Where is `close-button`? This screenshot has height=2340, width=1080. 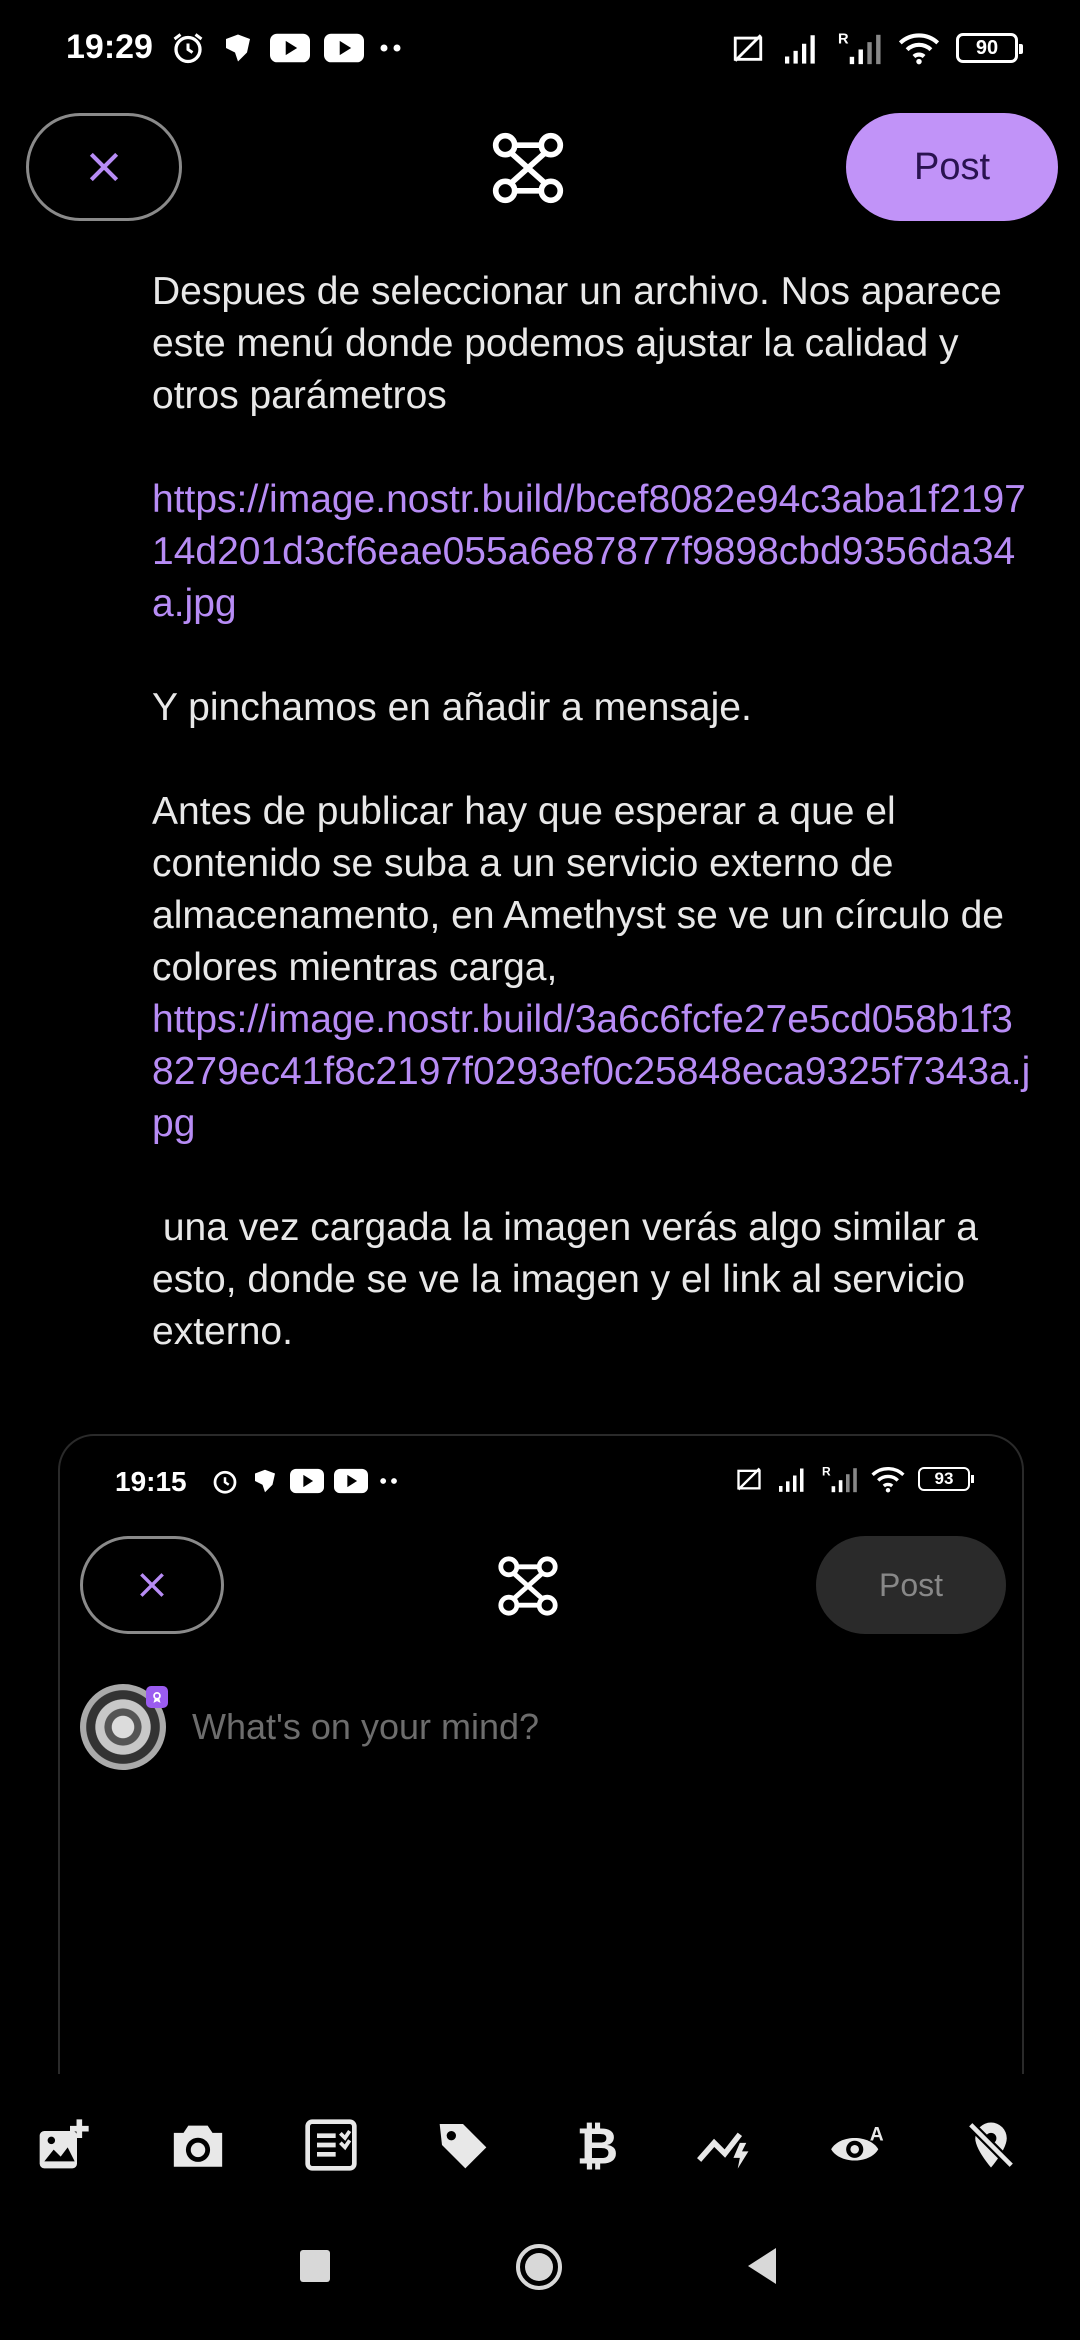
close-button is located at coordinates (104, 167).